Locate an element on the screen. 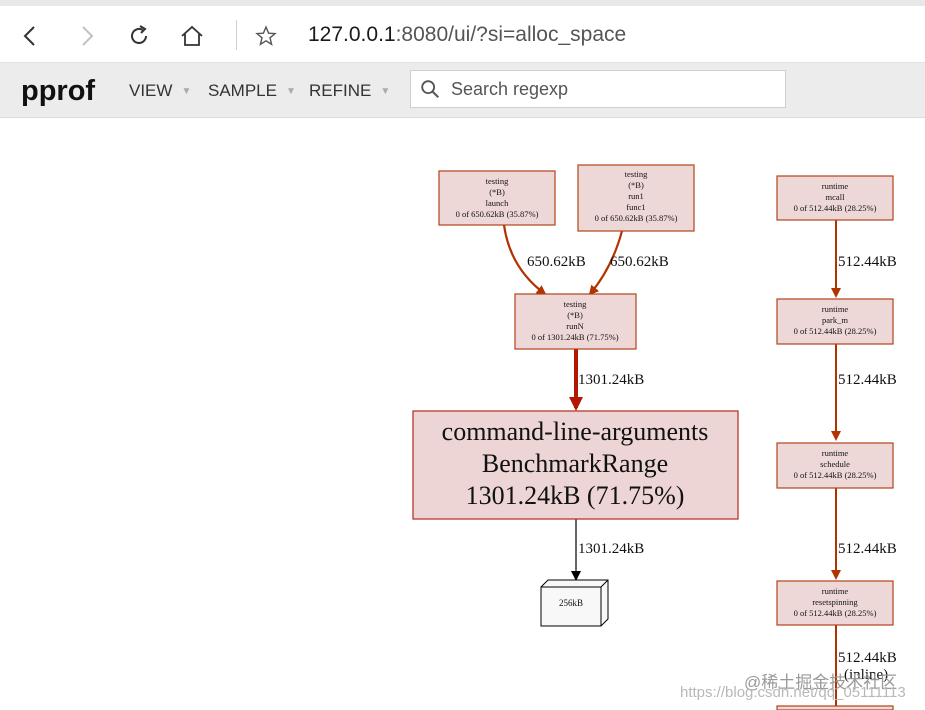  reload-button is located at coordinates (139, 36).